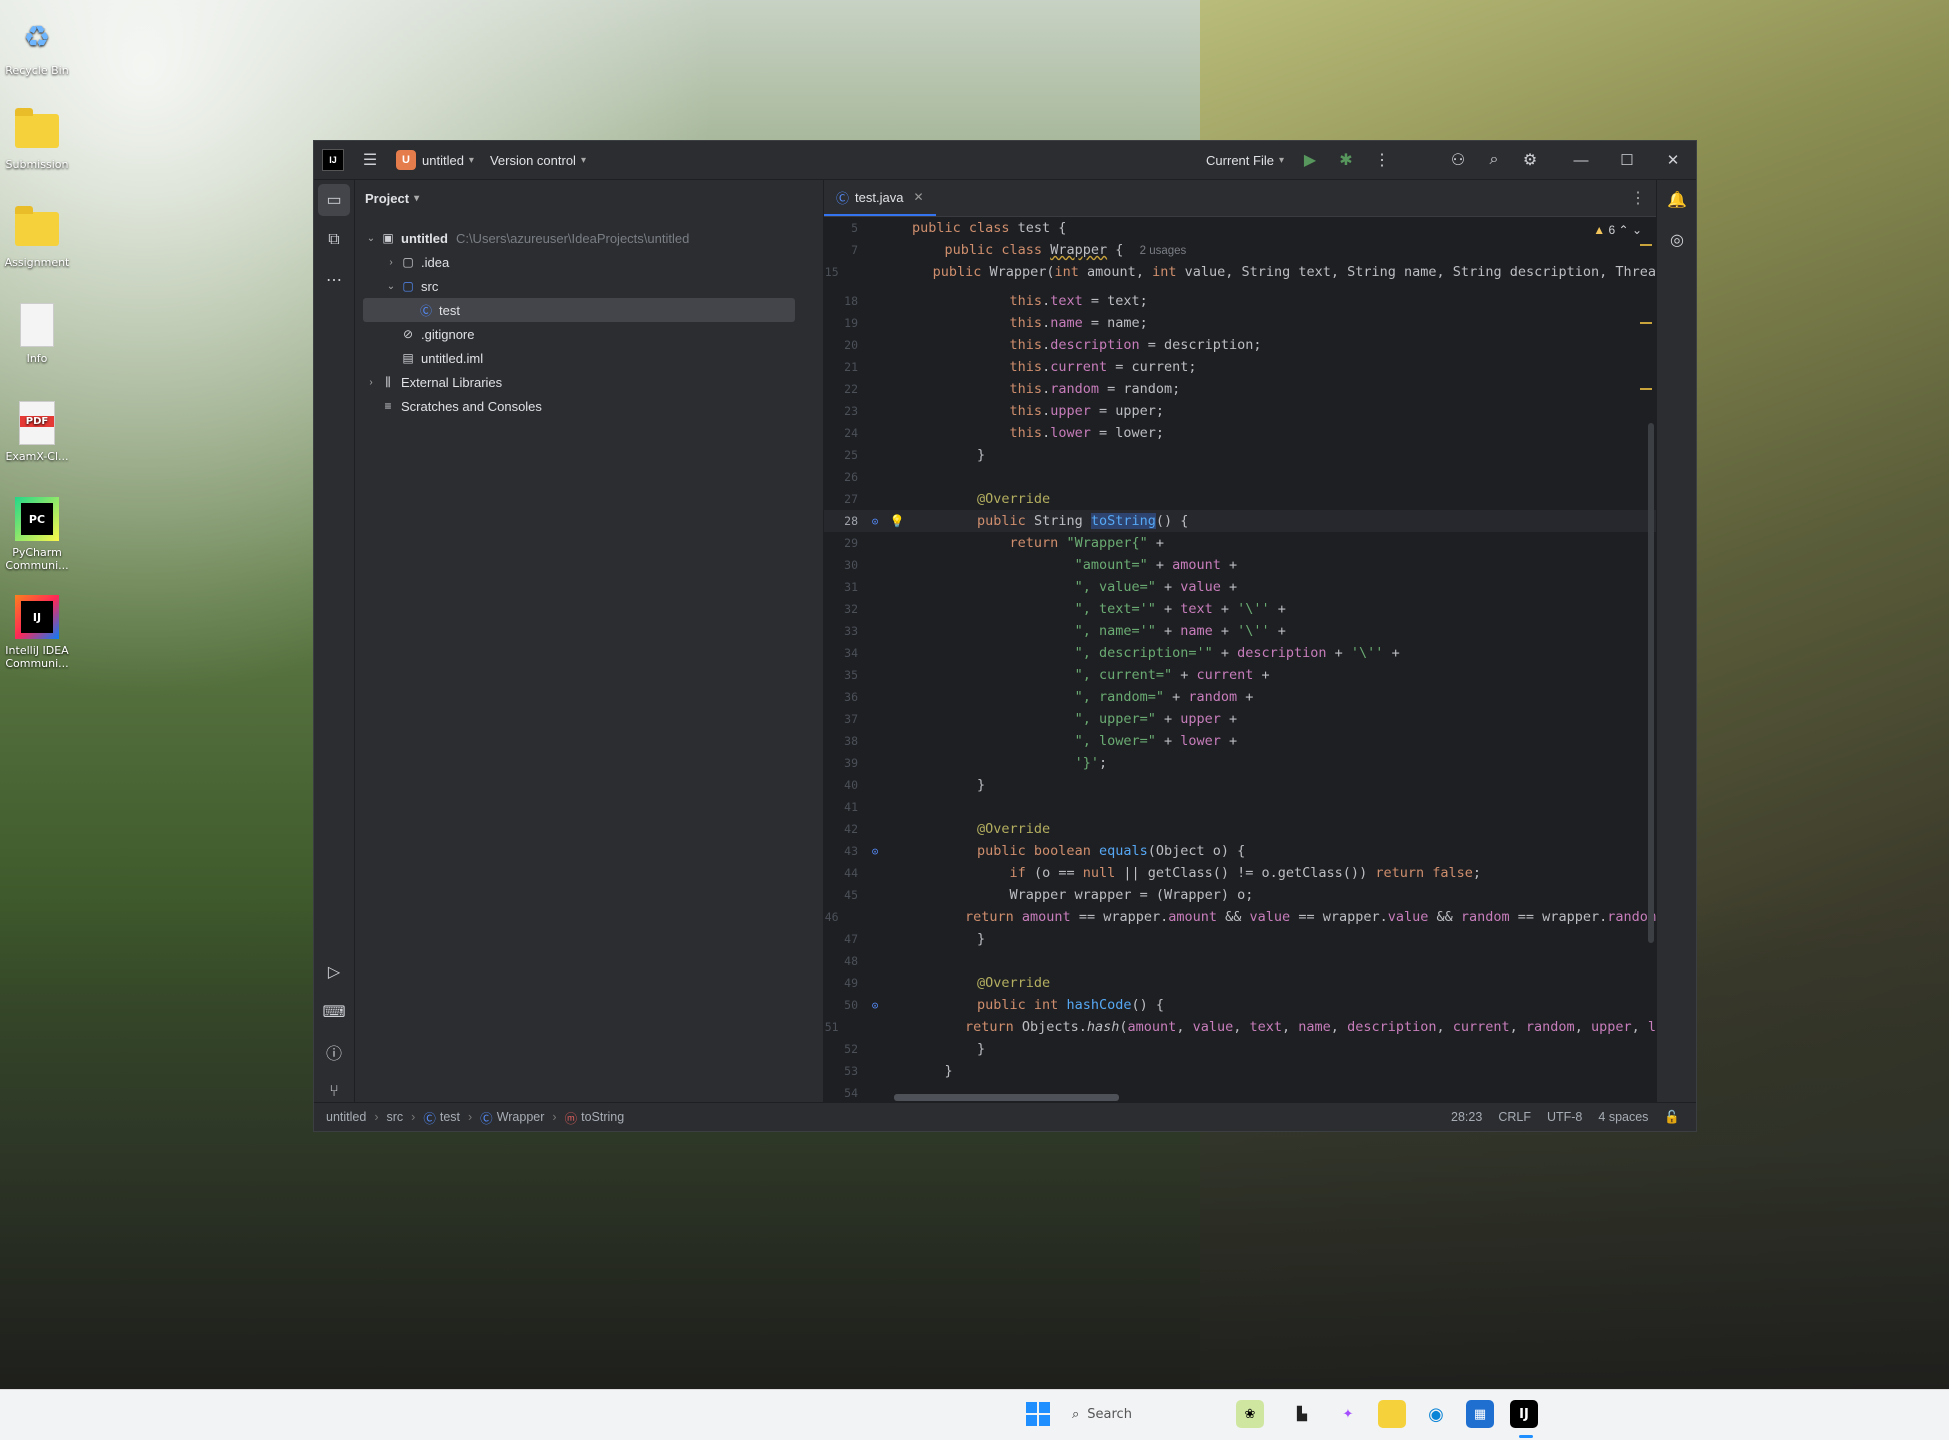 The image size is (1949, 1440). I want to click on line-number: 37, so click(851, 719).